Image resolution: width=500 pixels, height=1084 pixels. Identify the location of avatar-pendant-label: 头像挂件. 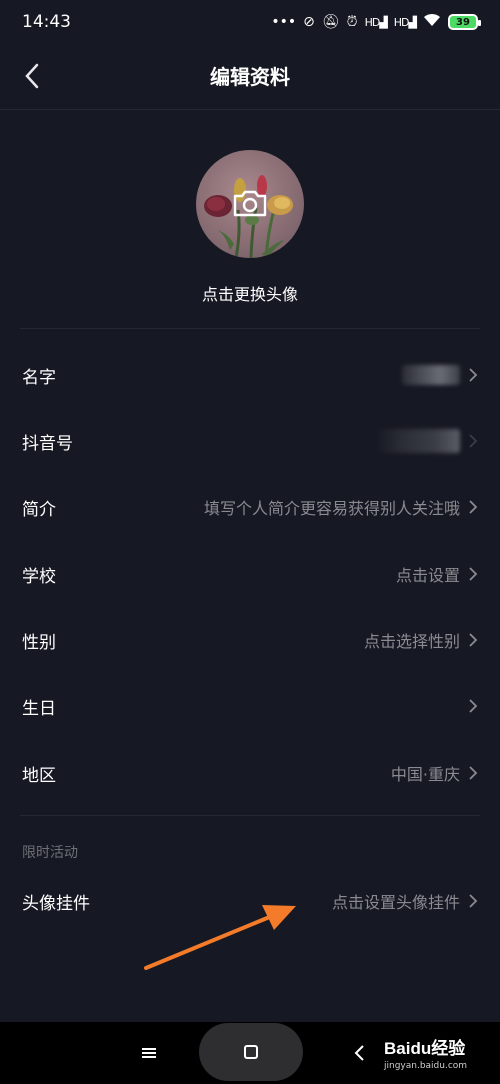
(56, 903).